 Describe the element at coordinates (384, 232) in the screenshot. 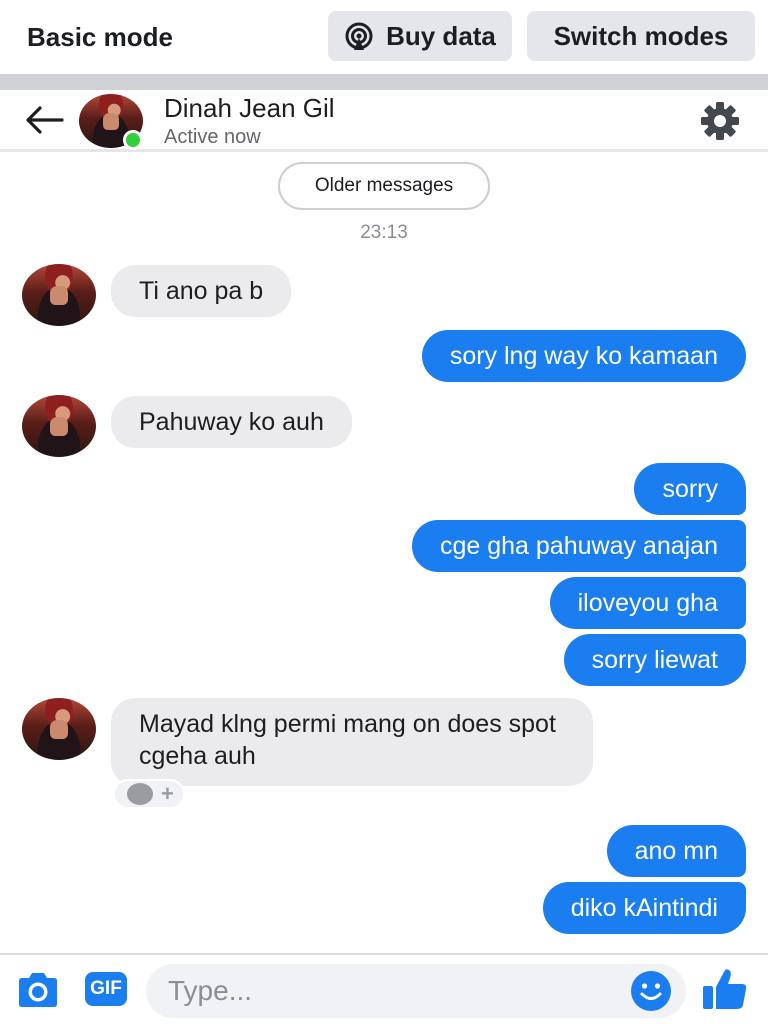

I see `message-timestamp: 23:13` at that location.